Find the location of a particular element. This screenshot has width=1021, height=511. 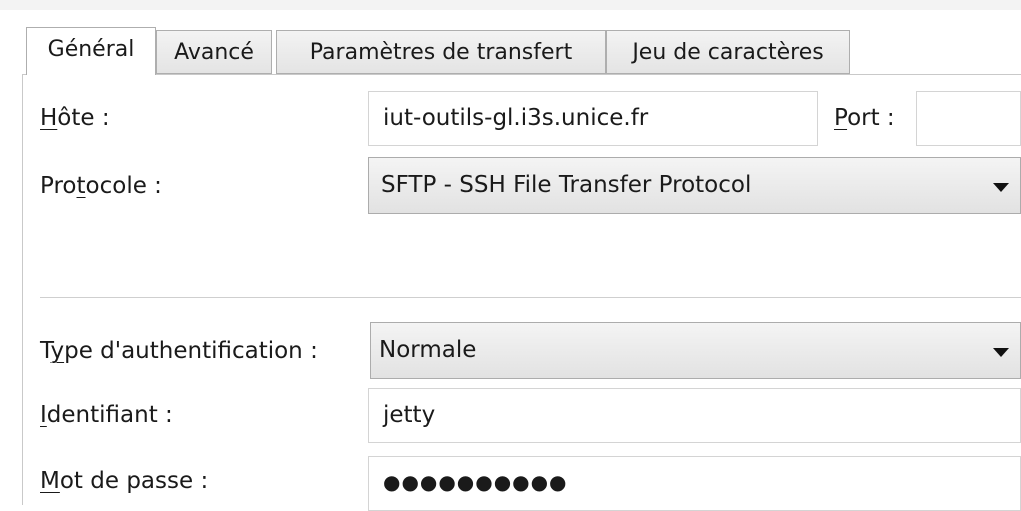

window-top-strip is located at coordinates (510, 5).